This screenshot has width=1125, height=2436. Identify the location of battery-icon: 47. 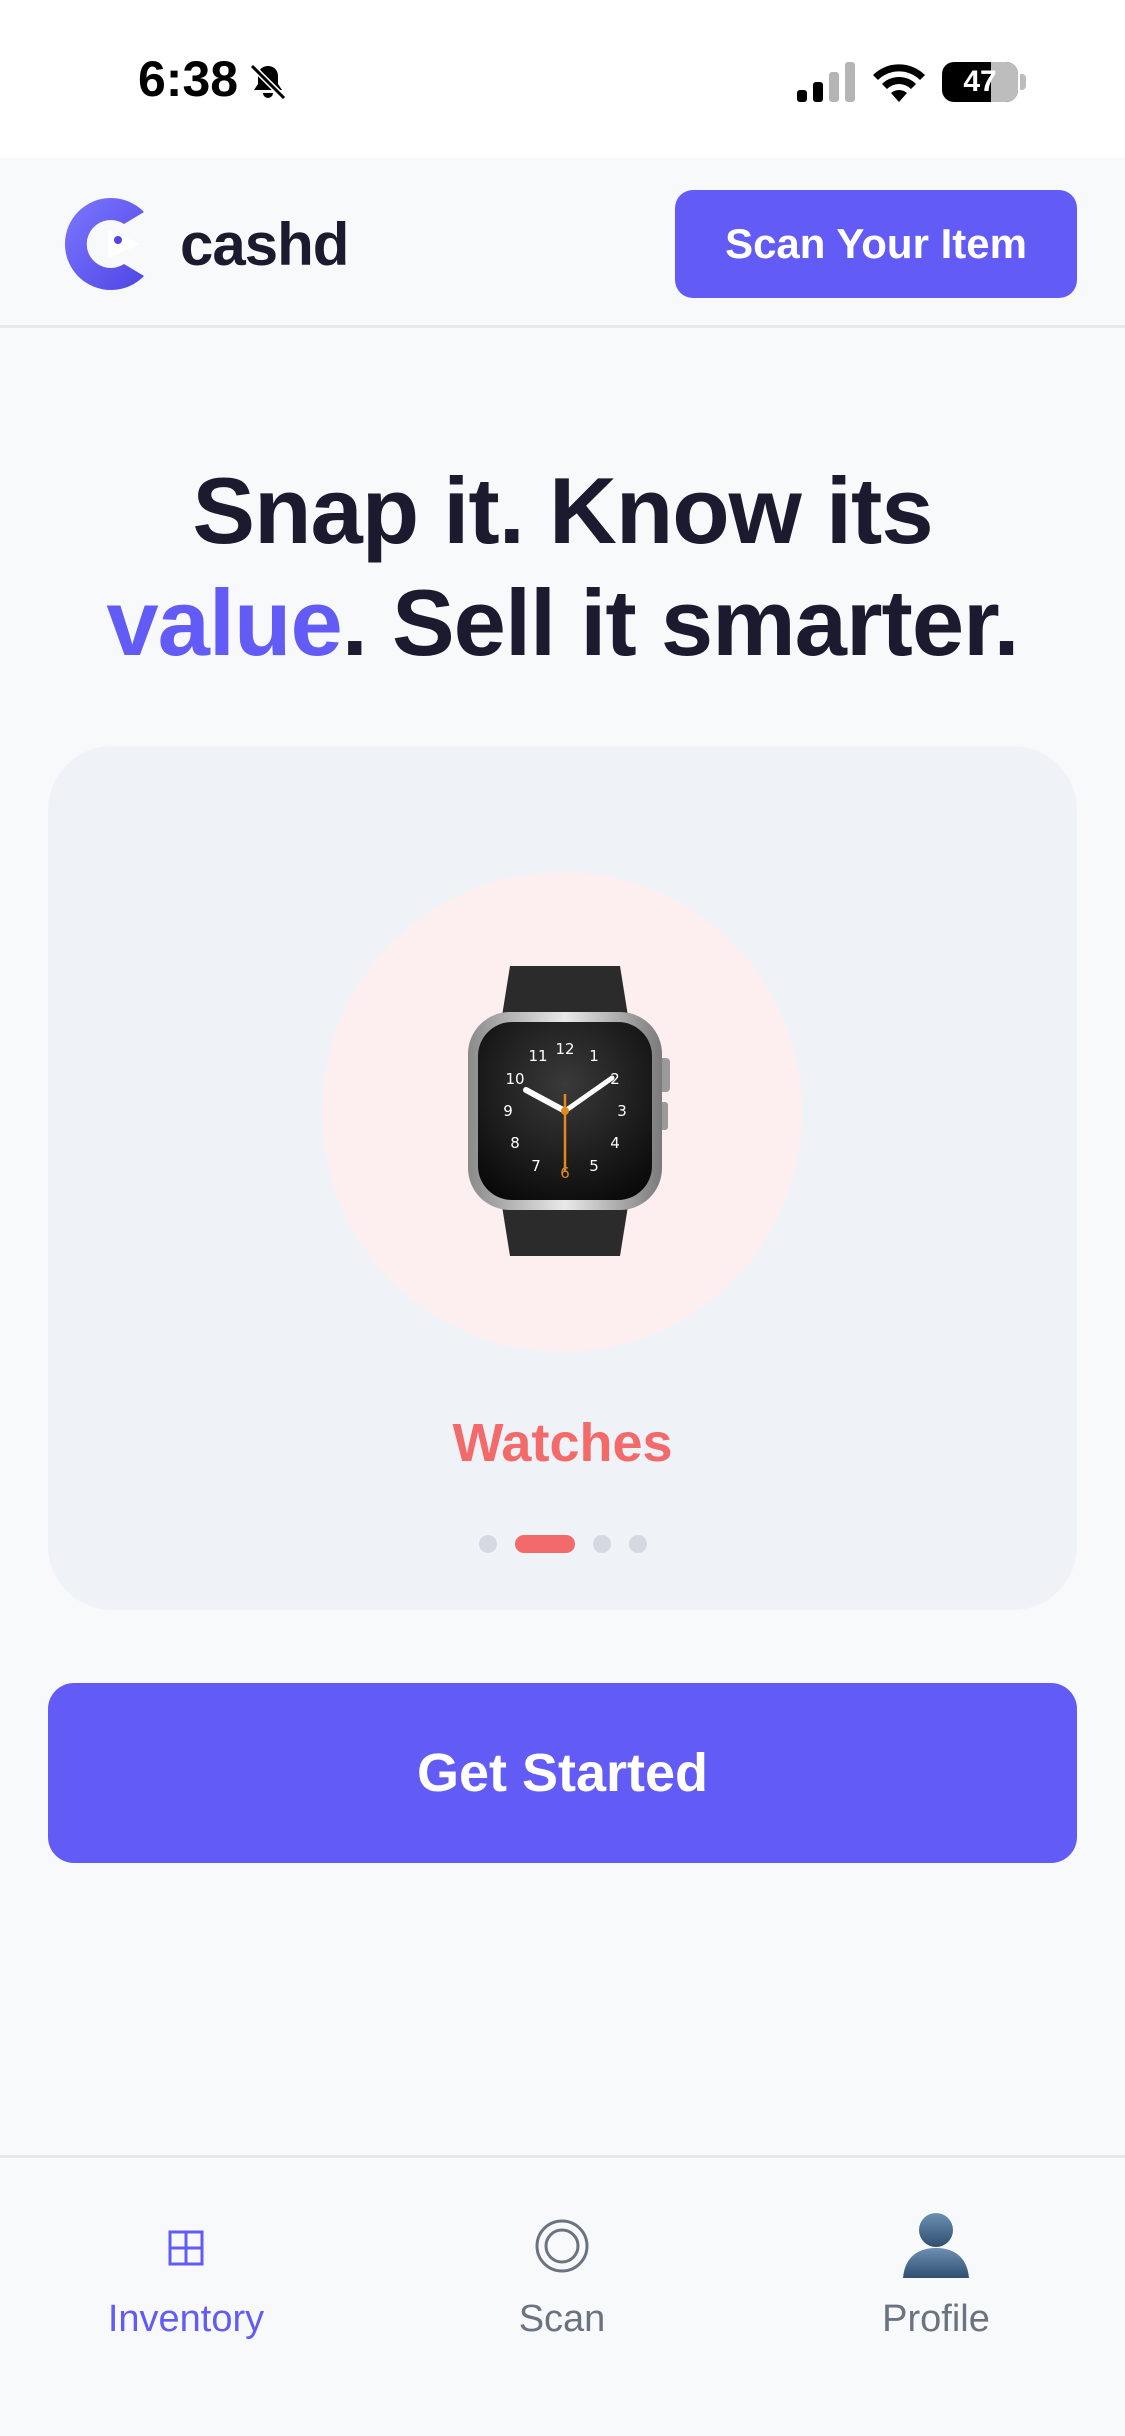
(980, 82).